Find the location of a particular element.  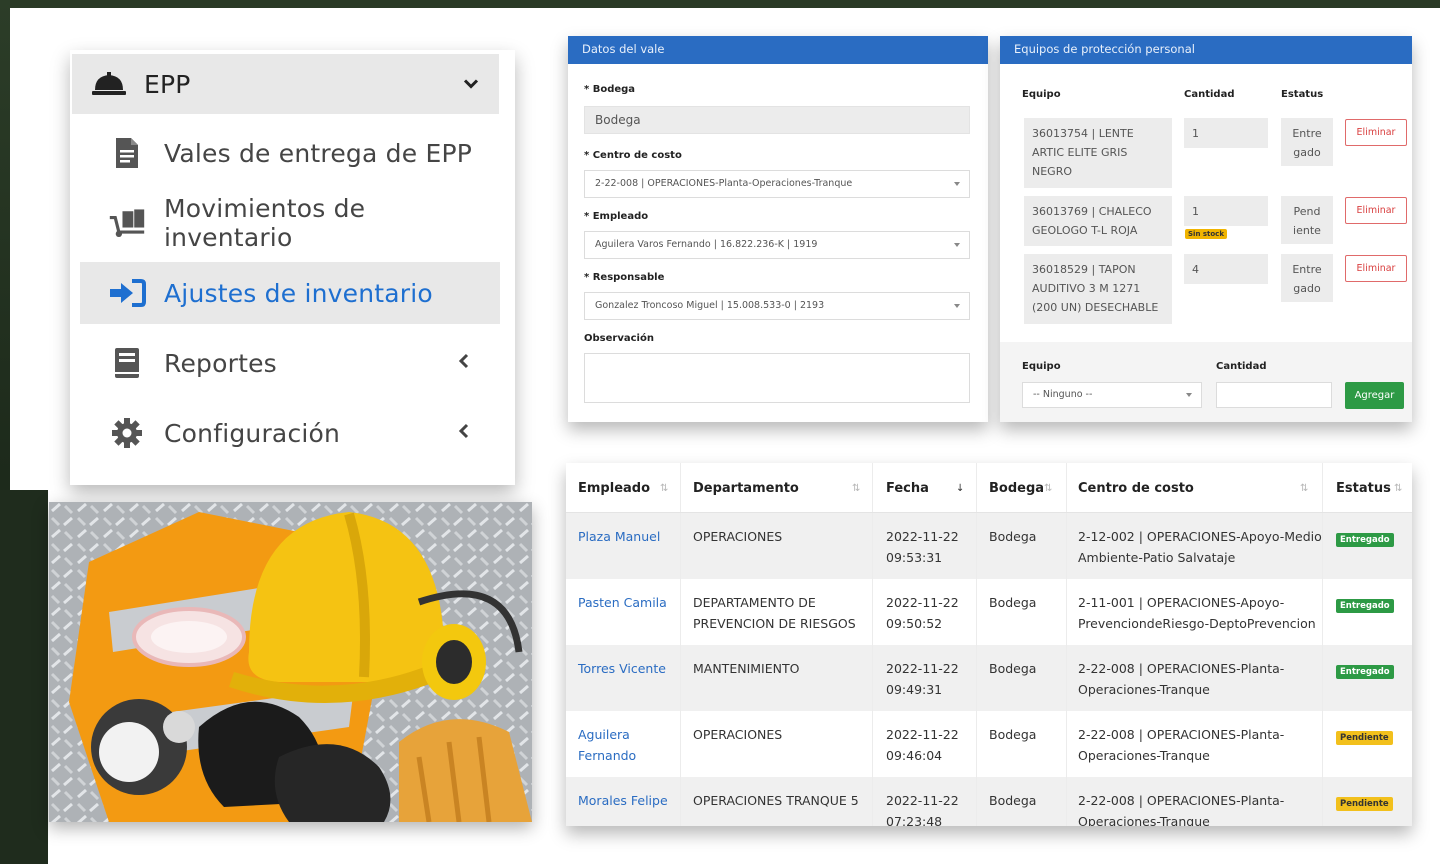

cell-departamento: OPERACIONES is located at coordinates (737, 734).